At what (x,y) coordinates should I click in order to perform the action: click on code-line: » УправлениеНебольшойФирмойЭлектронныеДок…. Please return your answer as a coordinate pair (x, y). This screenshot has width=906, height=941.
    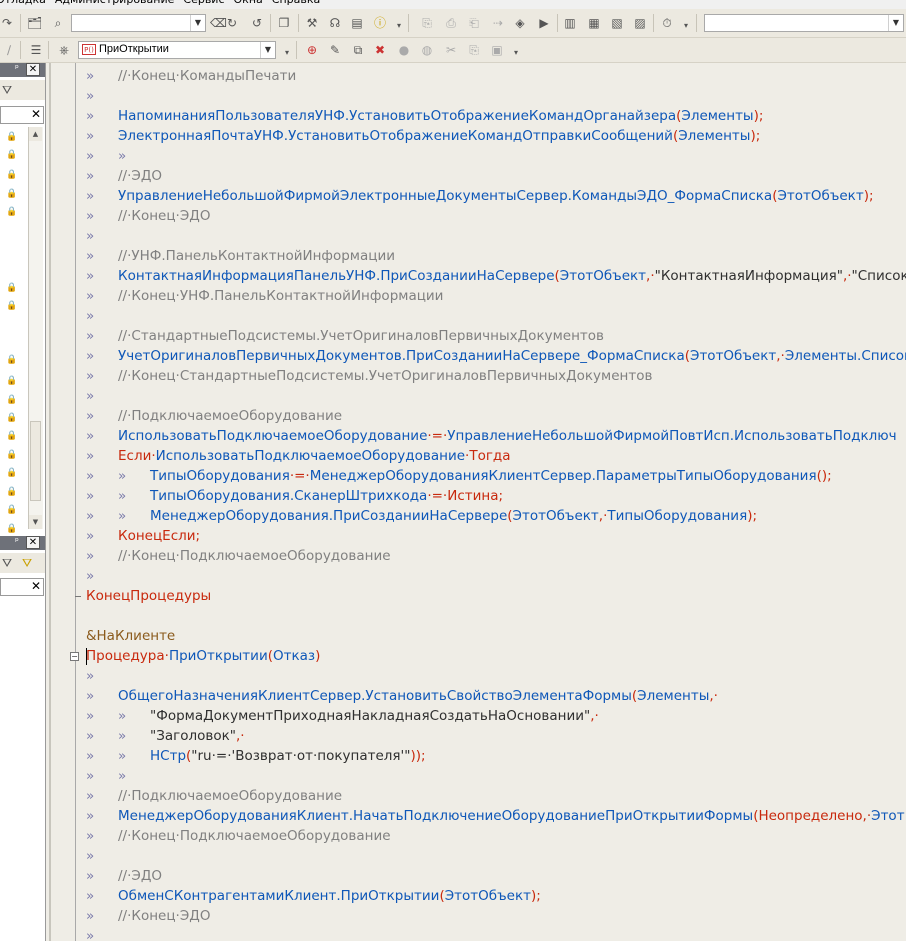
    Looking at the image, I should click on (480, 196).